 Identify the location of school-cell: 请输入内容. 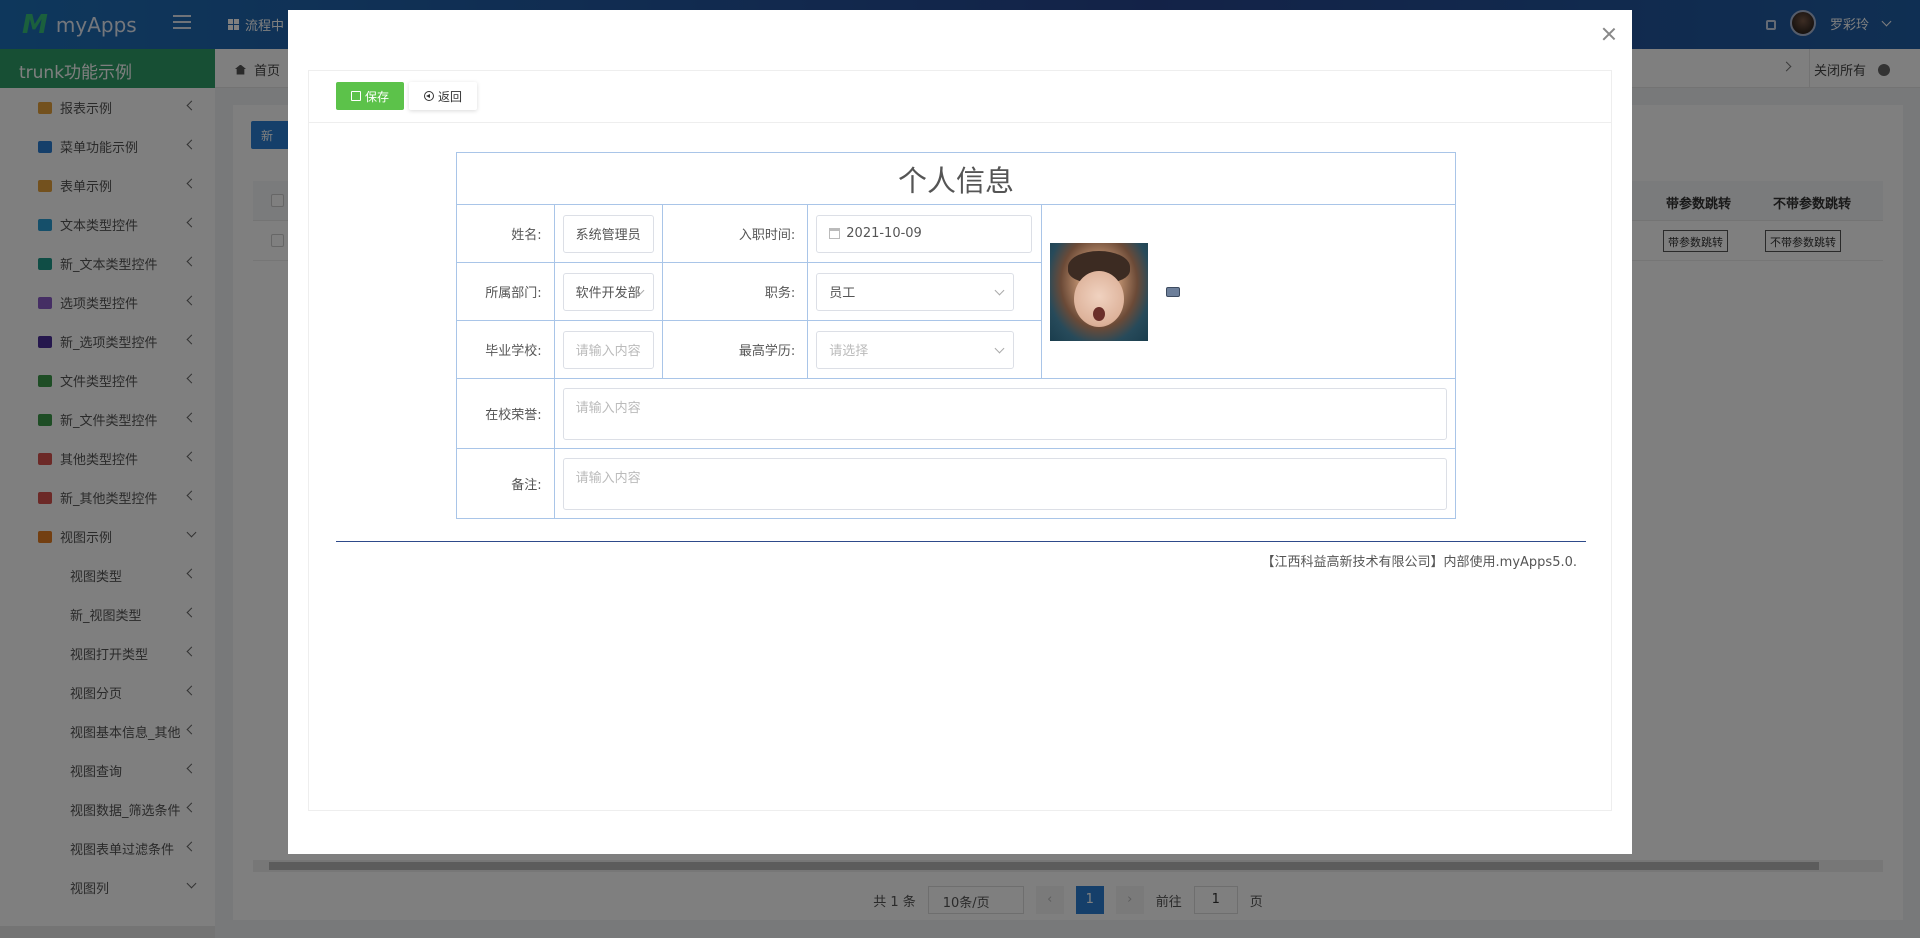
(608, 349).